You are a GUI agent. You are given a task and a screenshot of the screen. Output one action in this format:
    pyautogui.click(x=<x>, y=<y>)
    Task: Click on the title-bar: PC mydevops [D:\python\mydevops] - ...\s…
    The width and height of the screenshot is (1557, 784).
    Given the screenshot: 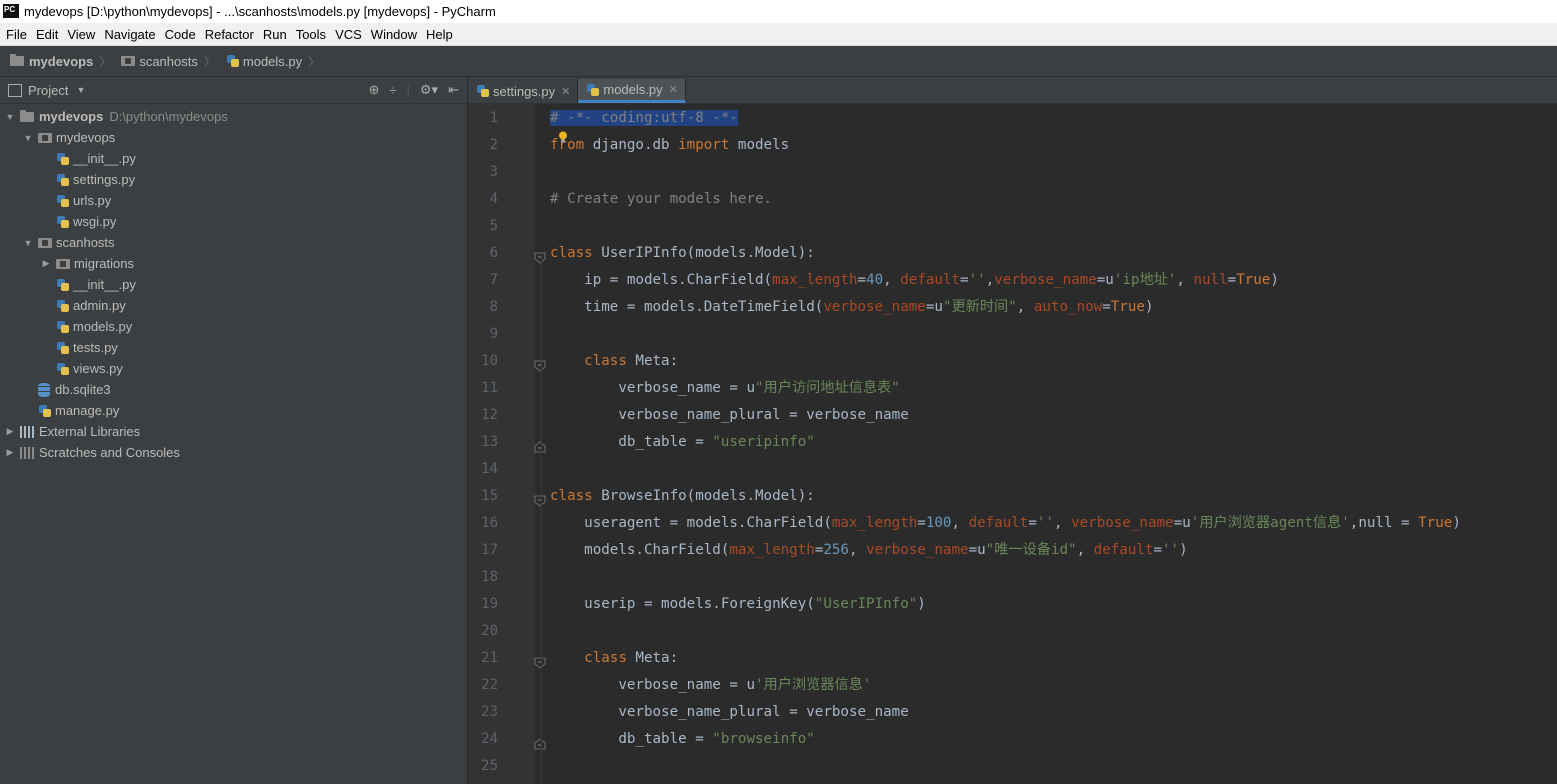 What is the action you would take?
    pyautogui.click(x=778, y=11)
    